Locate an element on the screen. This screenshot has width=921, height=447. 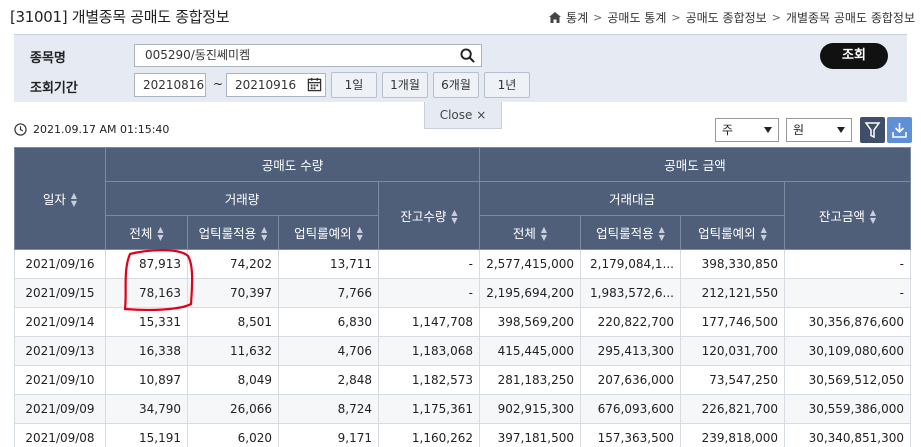
header-date: 일자 ▲ ▼ is located at coordinates (60, 198).